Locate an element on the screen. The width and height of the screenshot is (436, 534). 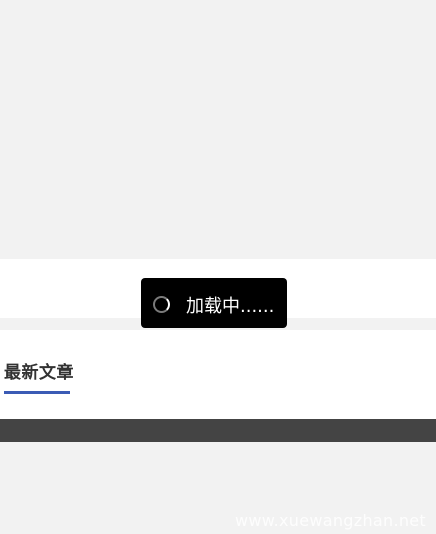
latest-articles-title: 最新文章 is located at coordinates (39, 370).